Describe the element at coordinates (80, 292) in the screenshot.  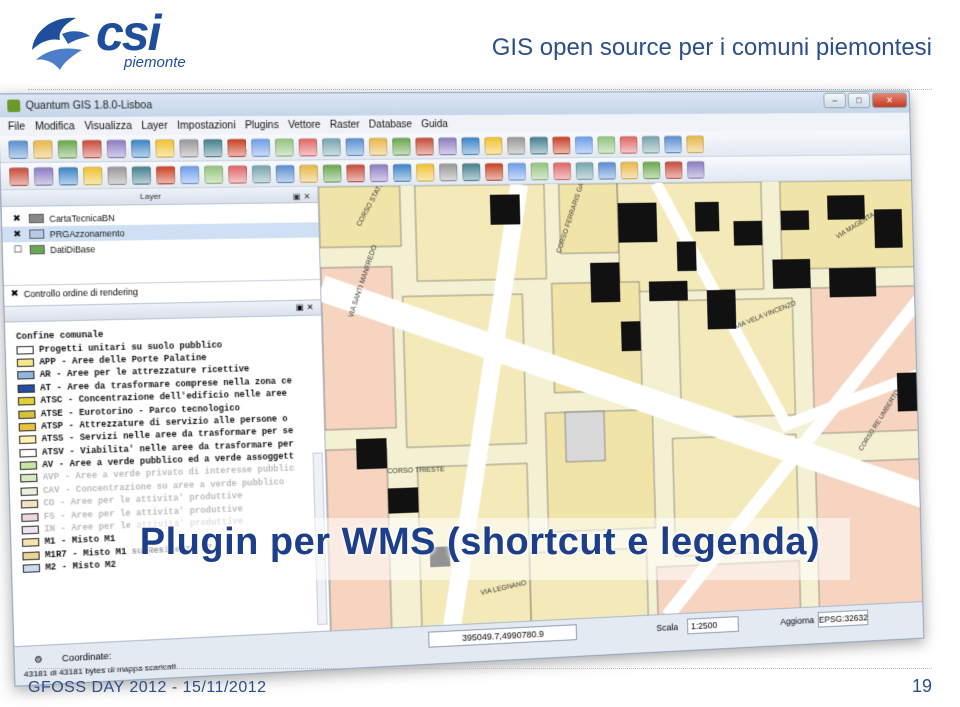
I see `render-order-label: Controllo ordine di rendering` at that location.